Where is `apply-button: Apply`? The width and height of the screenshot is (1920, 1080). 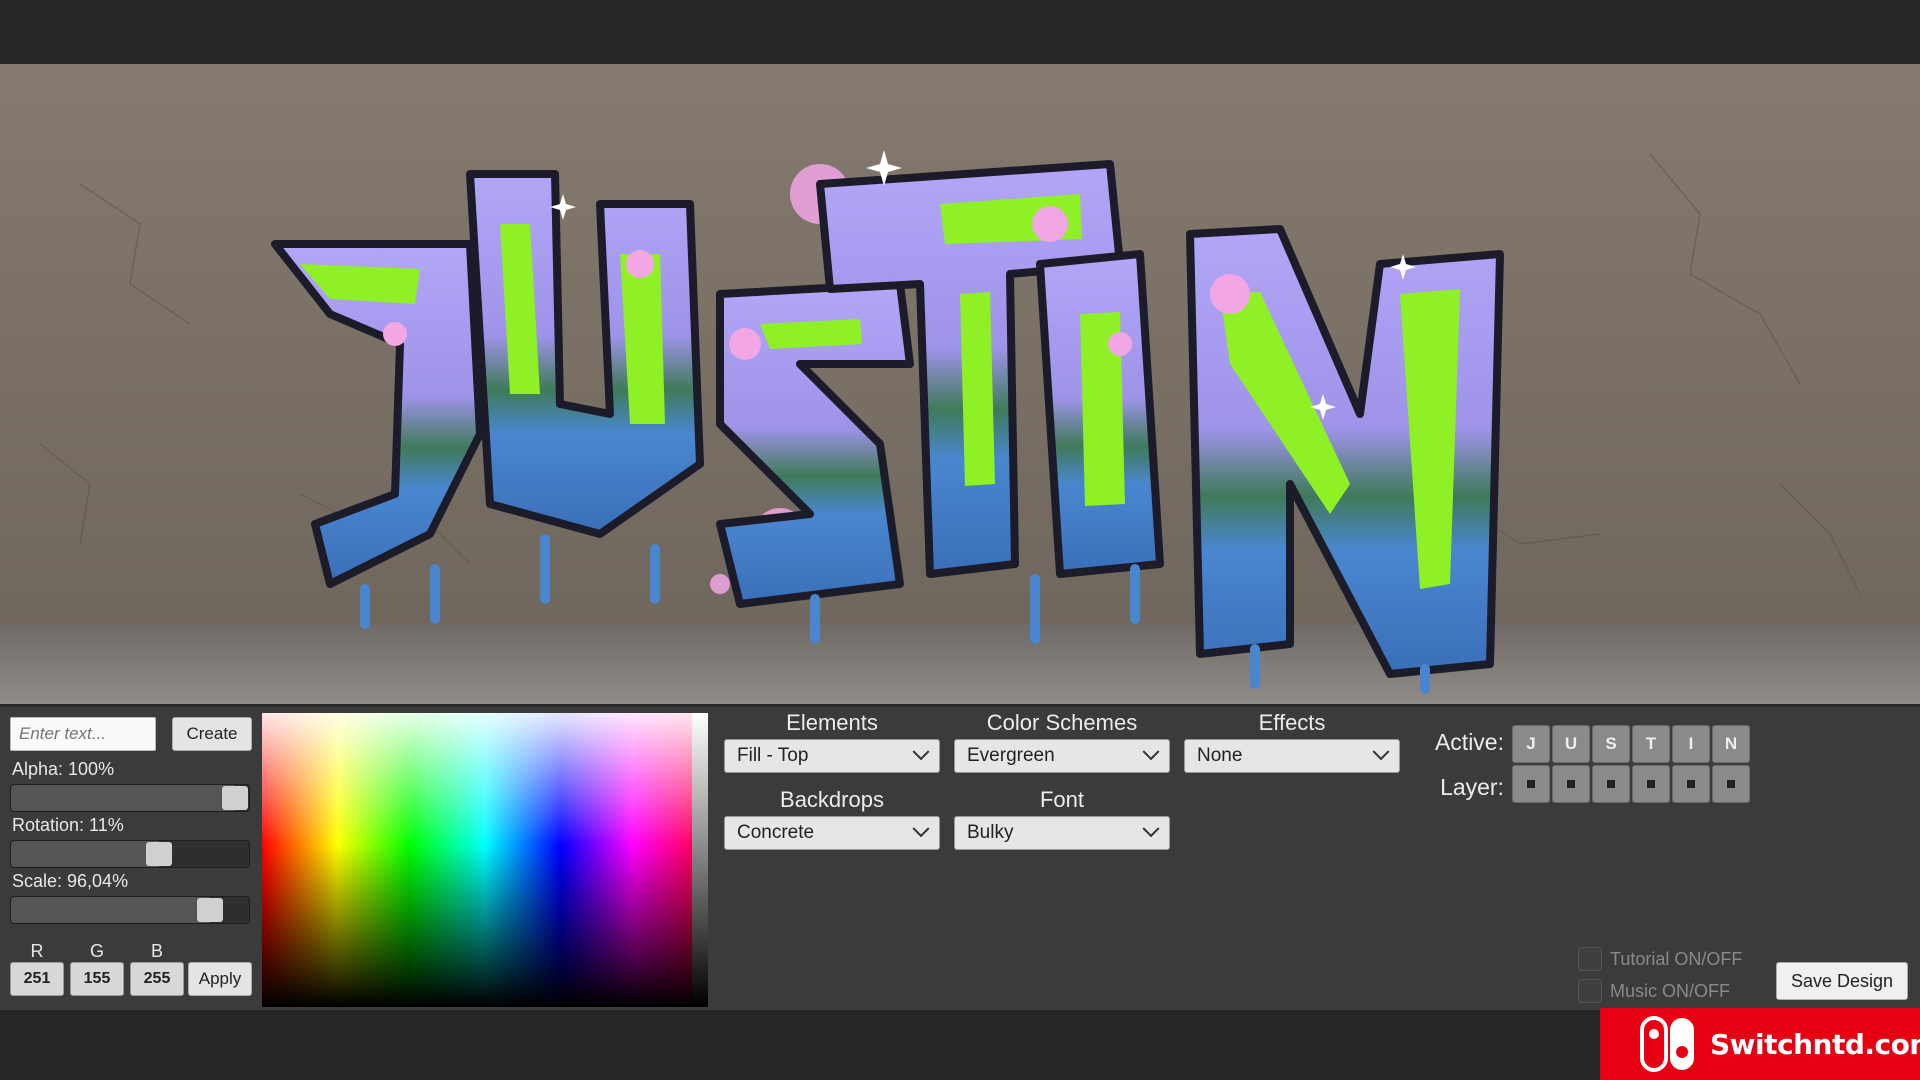 apply-button: Apply is located at coordinates (220, 979).